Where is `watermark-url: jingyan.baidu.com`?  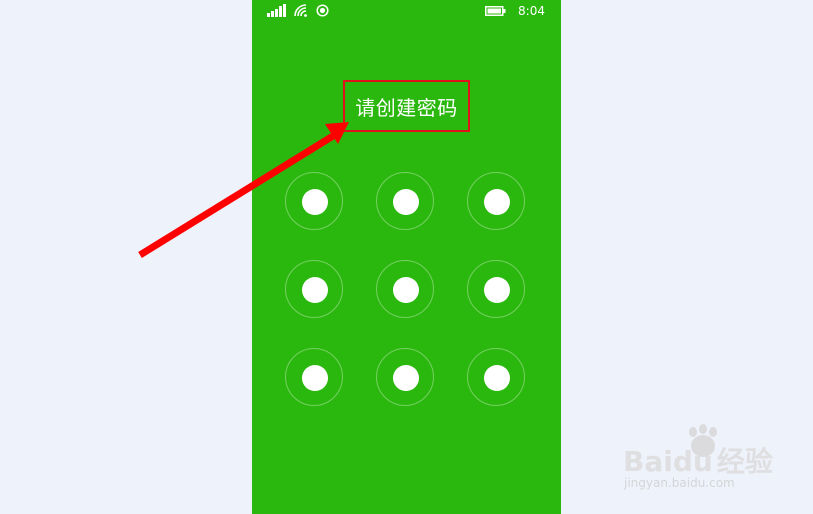
watermark-url: jingyan.baidu.com is located at coordinates (679, 483).